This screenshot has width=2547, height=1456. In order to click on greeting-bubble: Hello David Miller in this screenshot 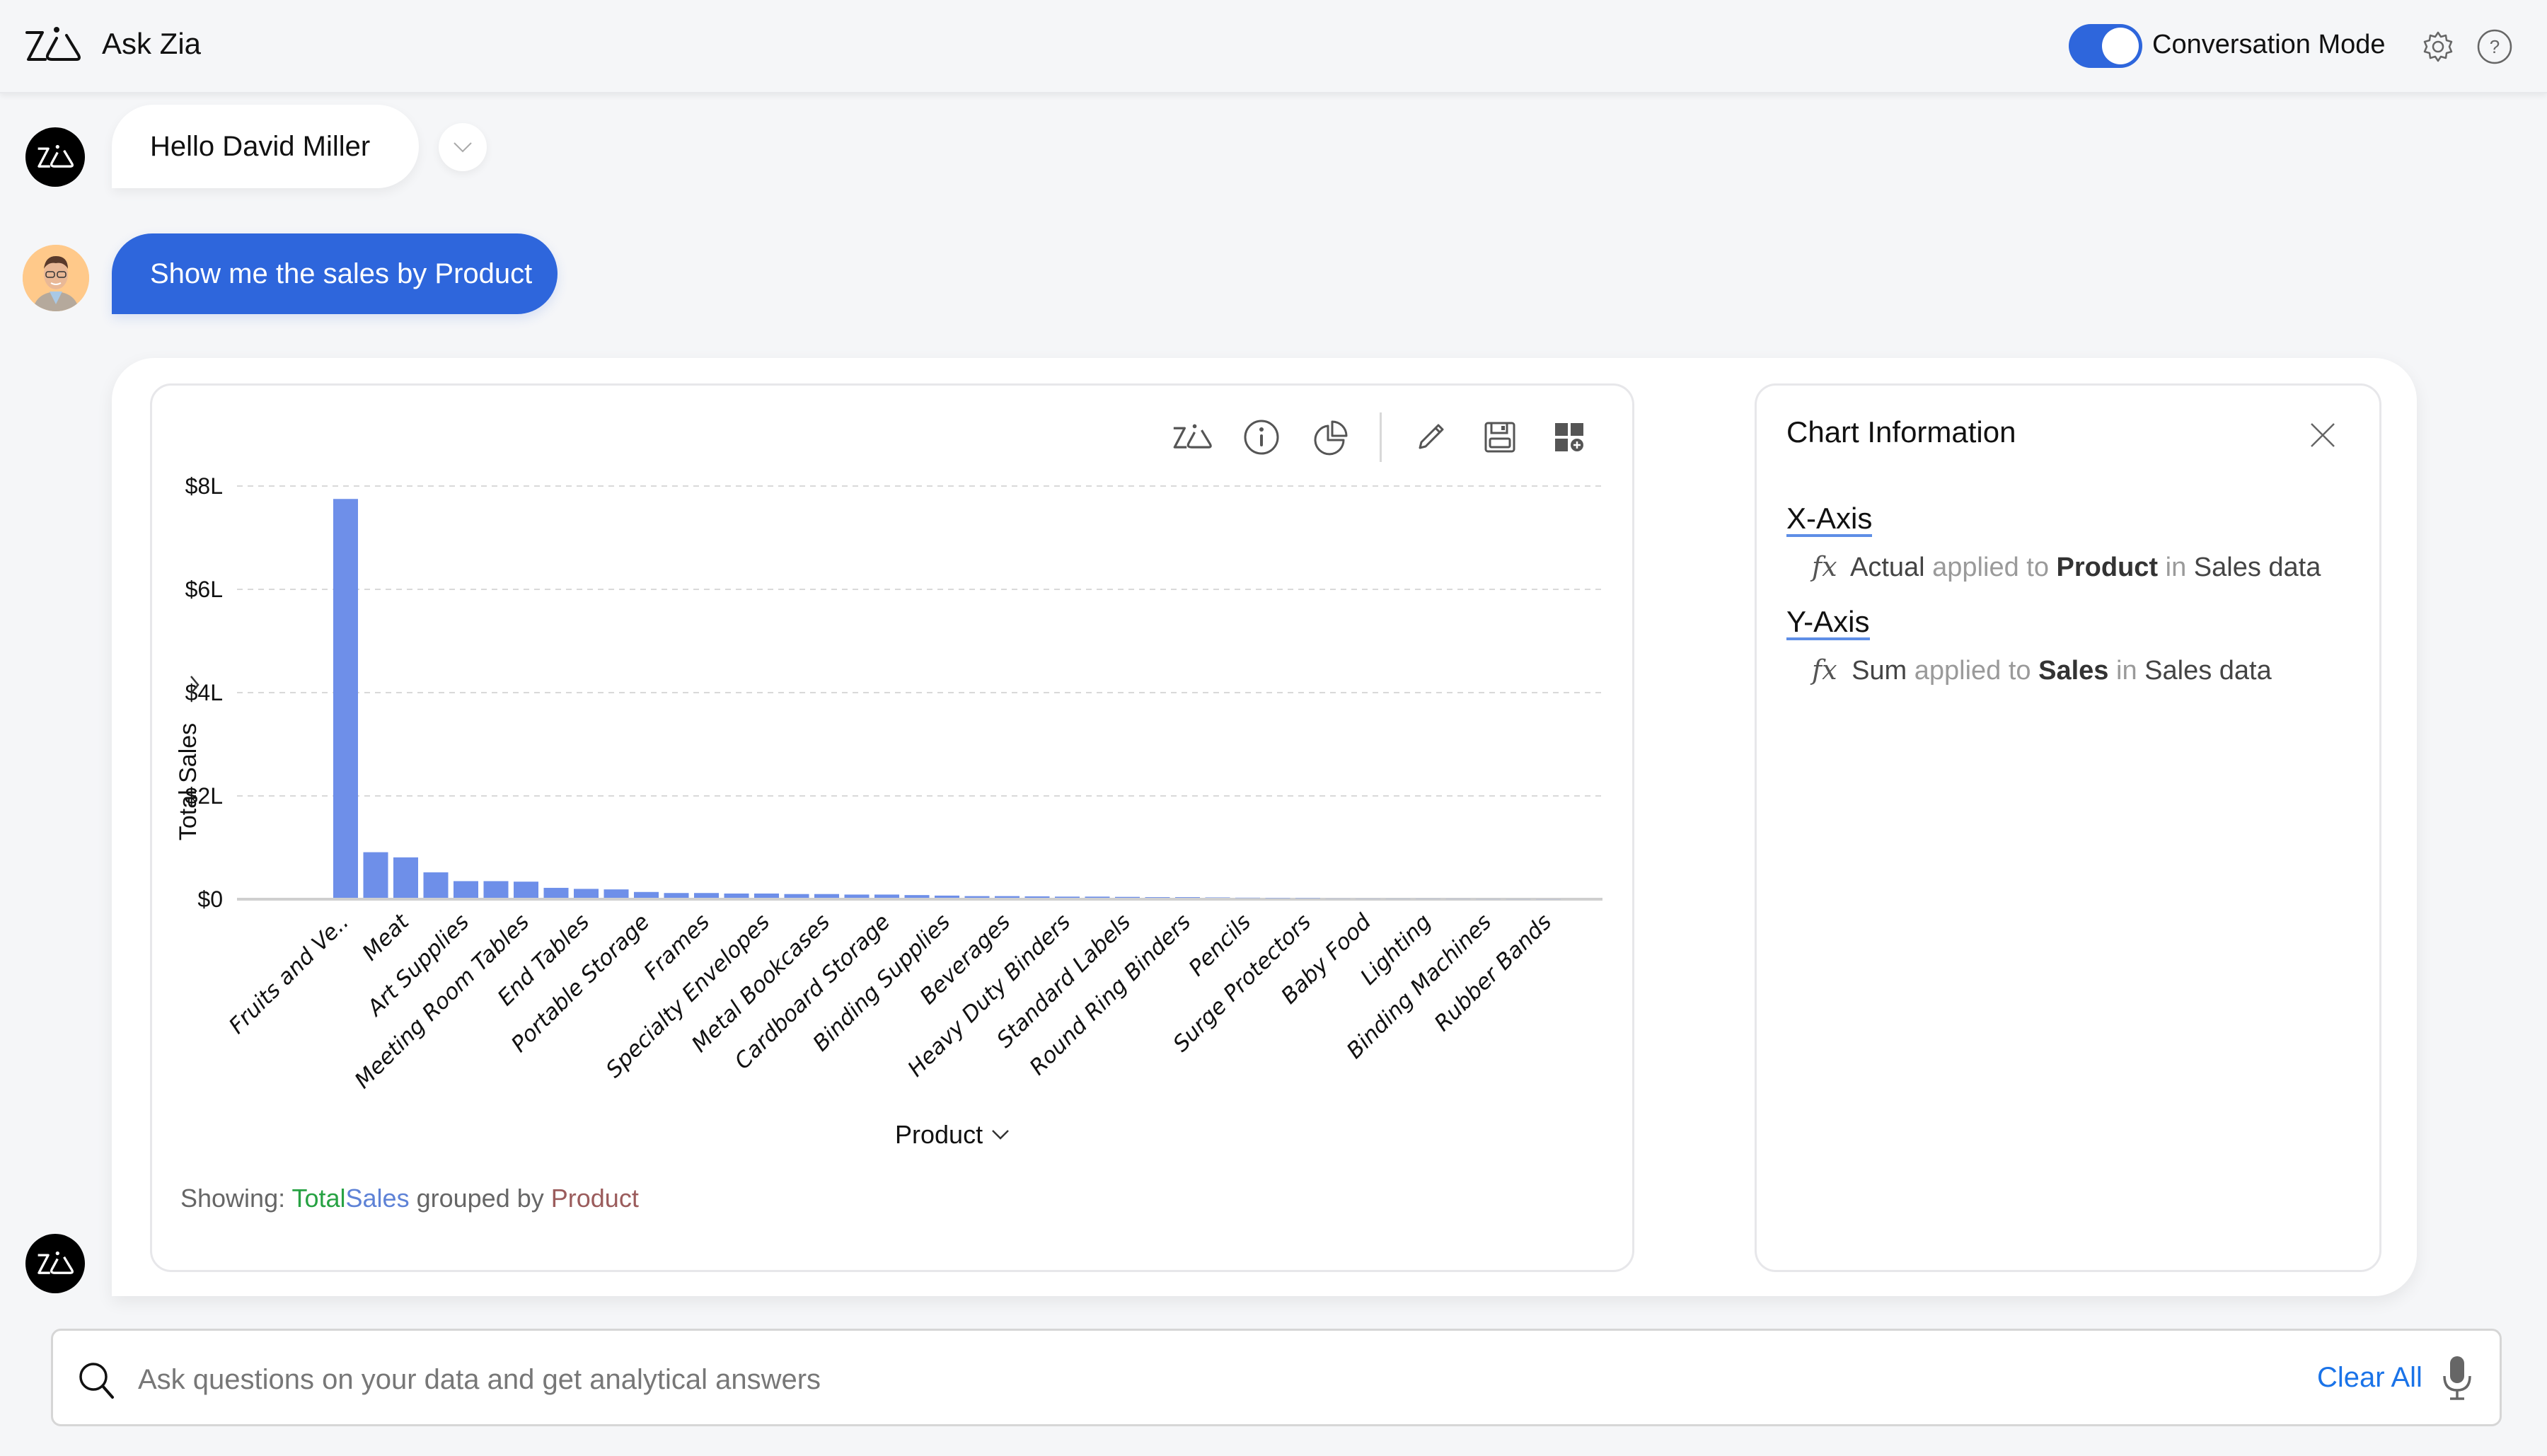, I will do `click(265, 146)`.